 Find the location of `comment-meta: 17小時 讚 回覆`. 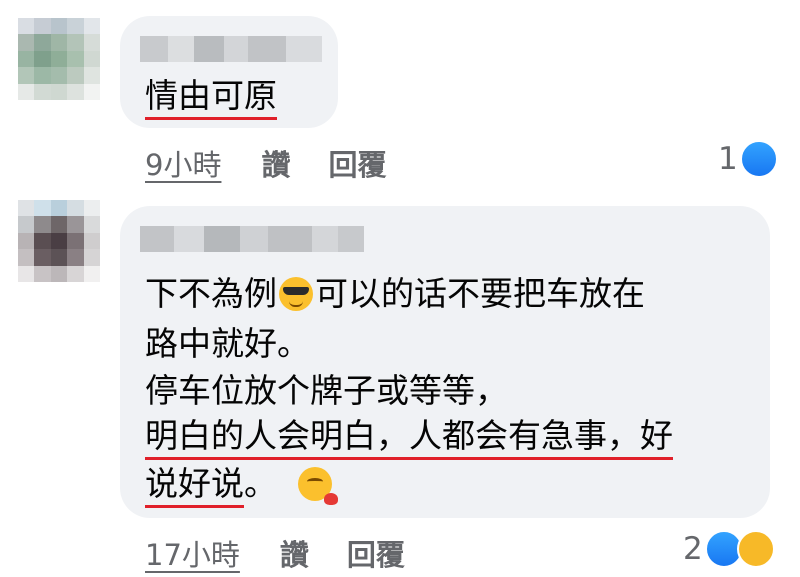

comment-meta: 17小時 讚 回覆 is located at coordinates (275, 553).